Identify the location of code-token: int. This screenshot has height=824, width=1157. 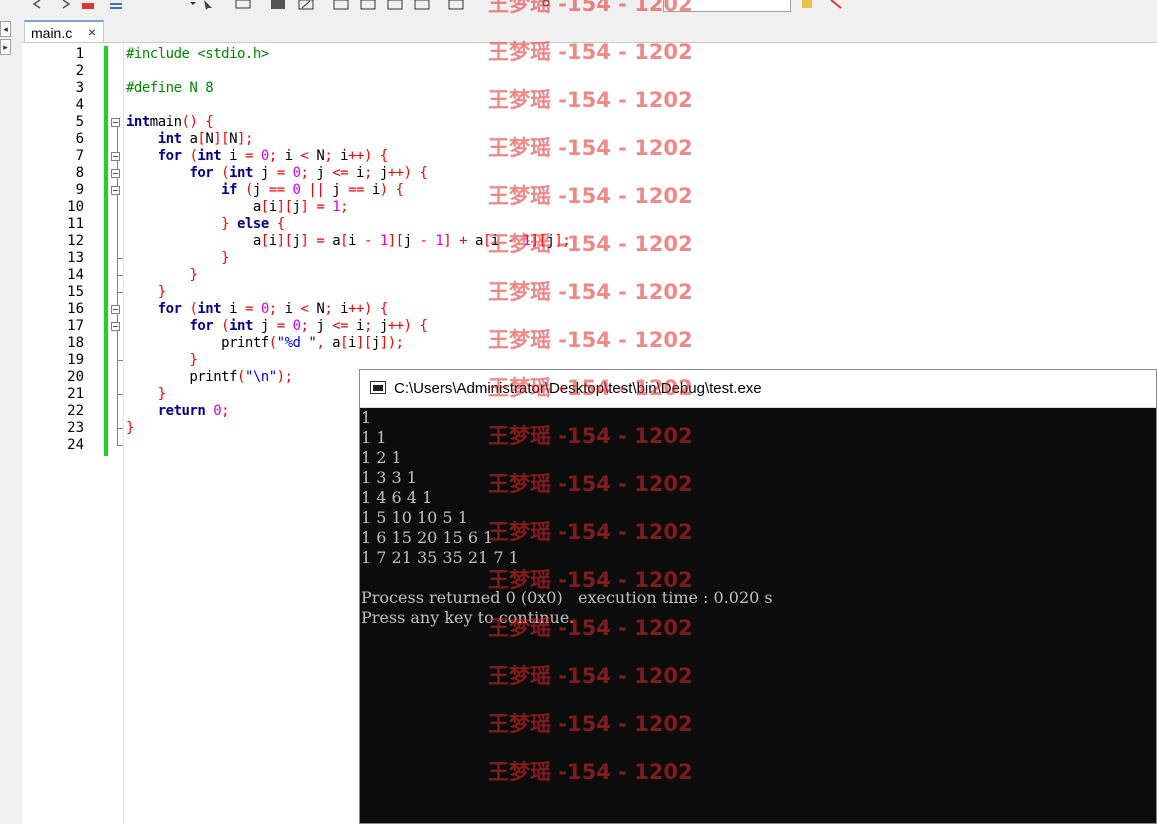
(241, 326).